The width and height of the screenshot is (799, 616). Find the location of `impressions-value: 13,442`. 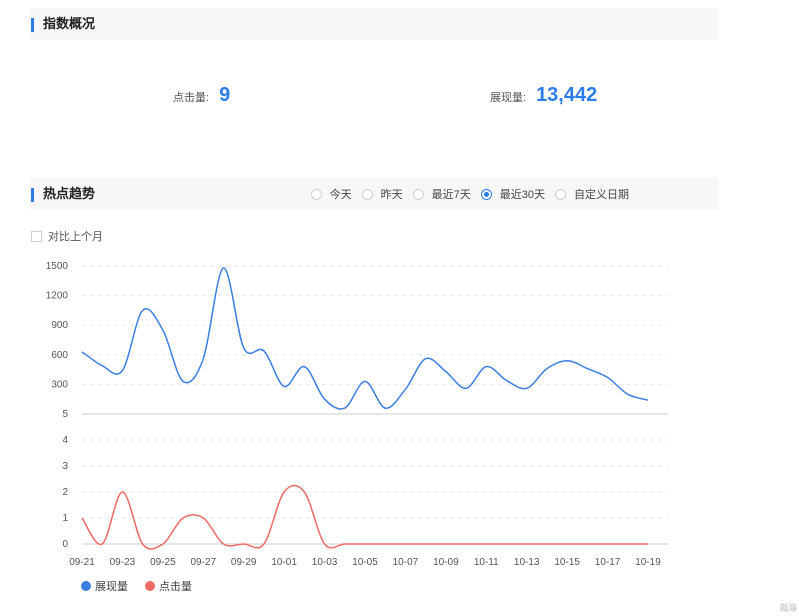

impressions-value: 13,442 is located at coordinates (567, 95).